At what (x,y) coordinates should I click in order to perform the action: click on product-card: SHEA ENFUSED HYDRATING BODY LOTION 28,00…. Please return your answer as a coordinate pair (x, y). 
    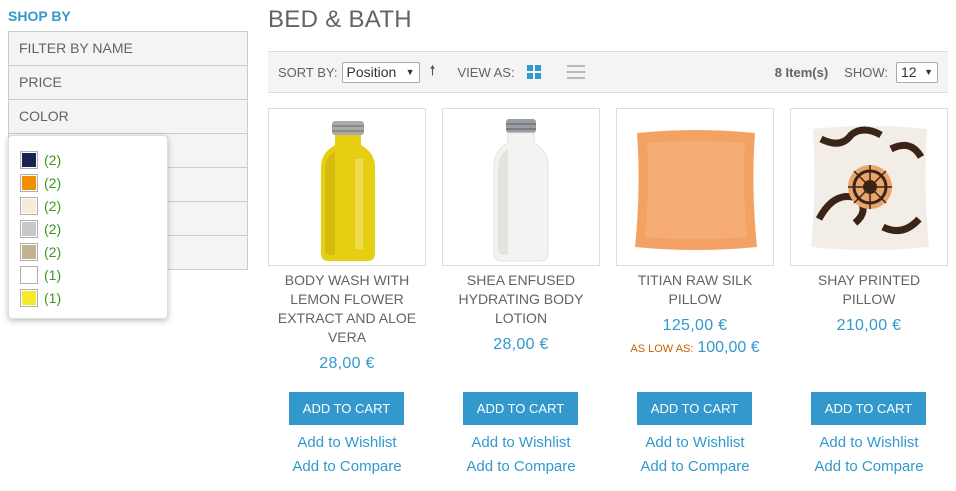
    Looking at the image, I should click on (521, 291).